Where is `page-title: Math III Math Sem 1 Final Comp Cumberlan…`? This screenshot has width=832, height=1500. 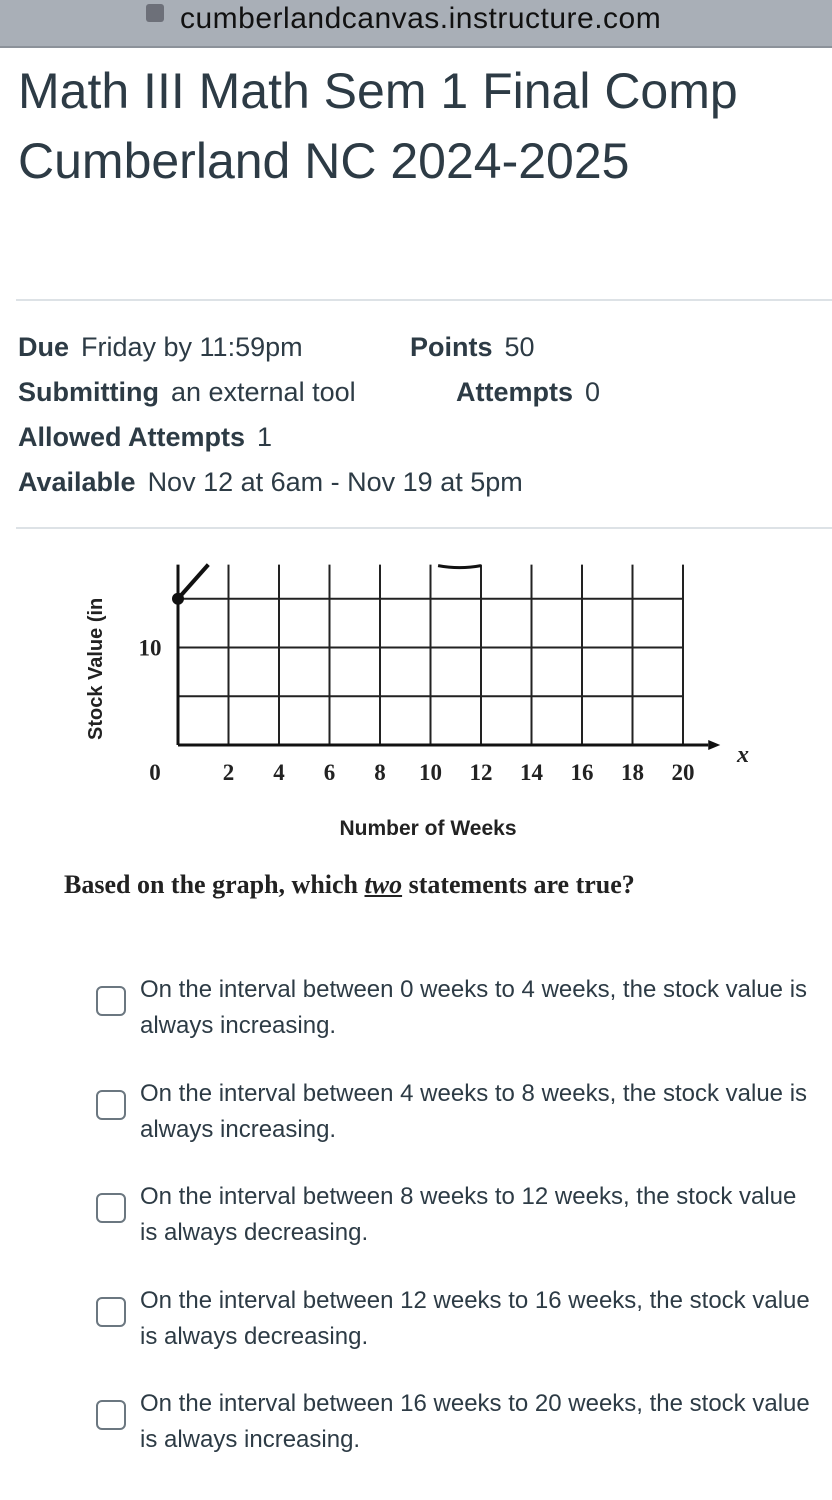 page-title: Math III Math Sem 1 Final Comp Cumberlan… is located at coordinates (378, 126).